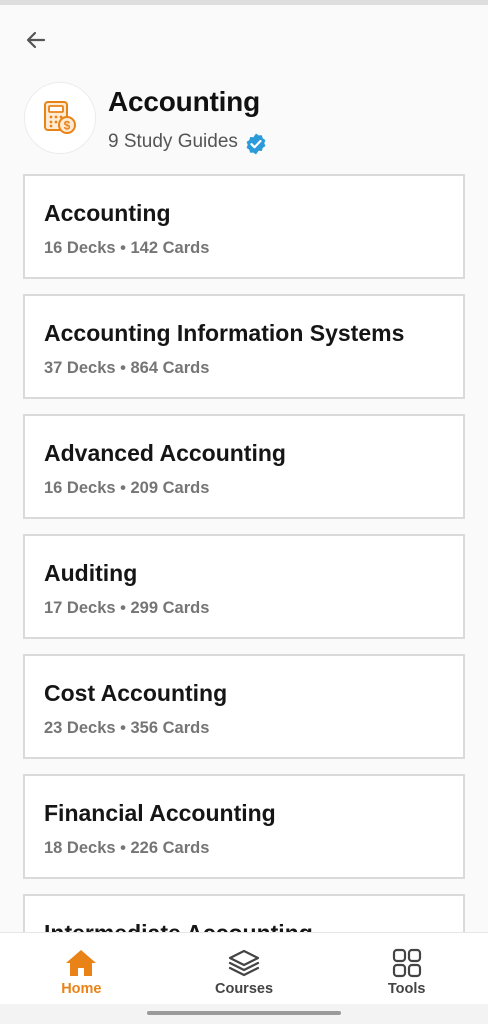 Image resolution: width=488 pixels, height=1024 pixels. What do you see at coordinates (127, 848) in the screenshot?
I see `study-guide-meta: 18 Decks • 226 Cards` at bounding box center [127, 848].